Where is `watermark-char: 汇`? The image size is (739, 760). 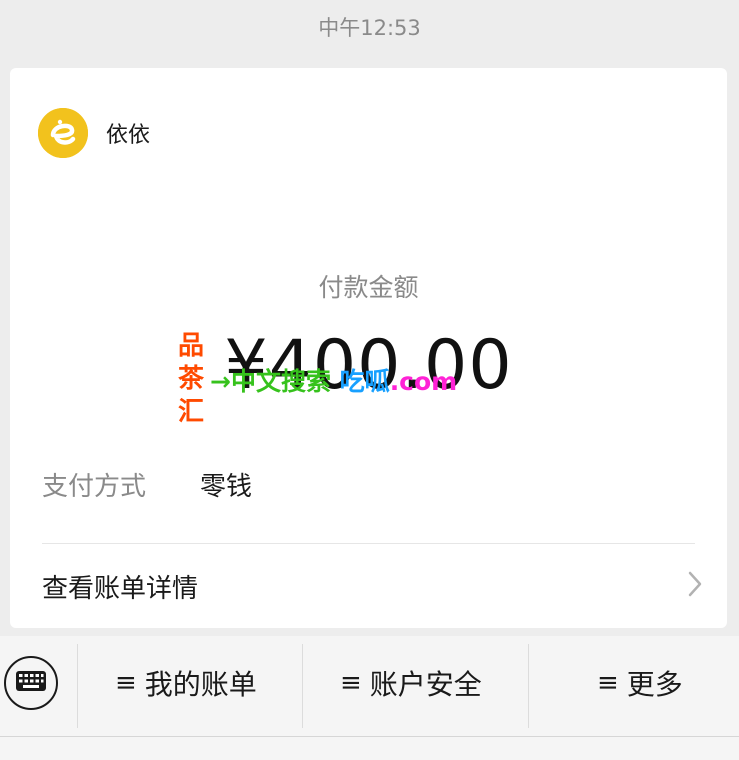 watermark-char: 汇 is located at coordinates (191, 412).